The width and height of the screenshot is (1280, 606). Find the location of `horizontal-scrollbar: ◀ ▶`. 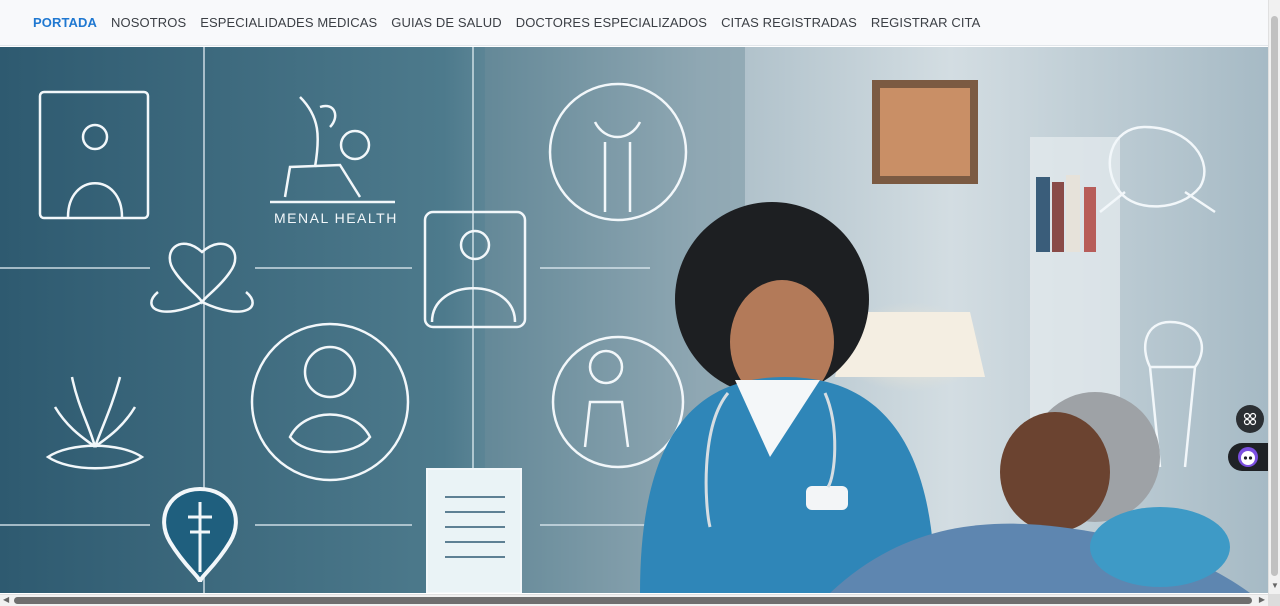

horizontal-scrollbar: ◀ ▶ is located at coordinates (634, 600).